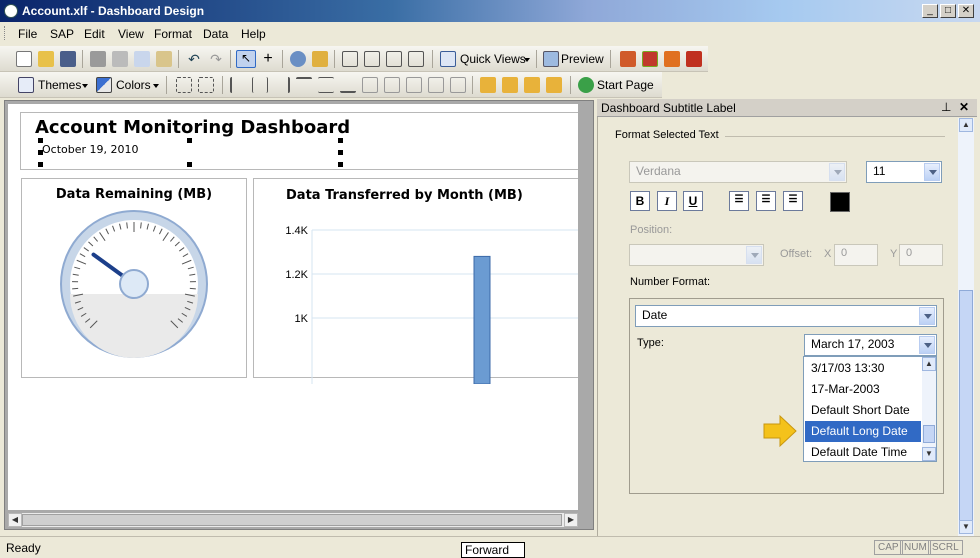  What do you see at coordinates (870, 345) in the screenshot?
I see `type-select: March 17, 2003` at bounding box center [870, 345].